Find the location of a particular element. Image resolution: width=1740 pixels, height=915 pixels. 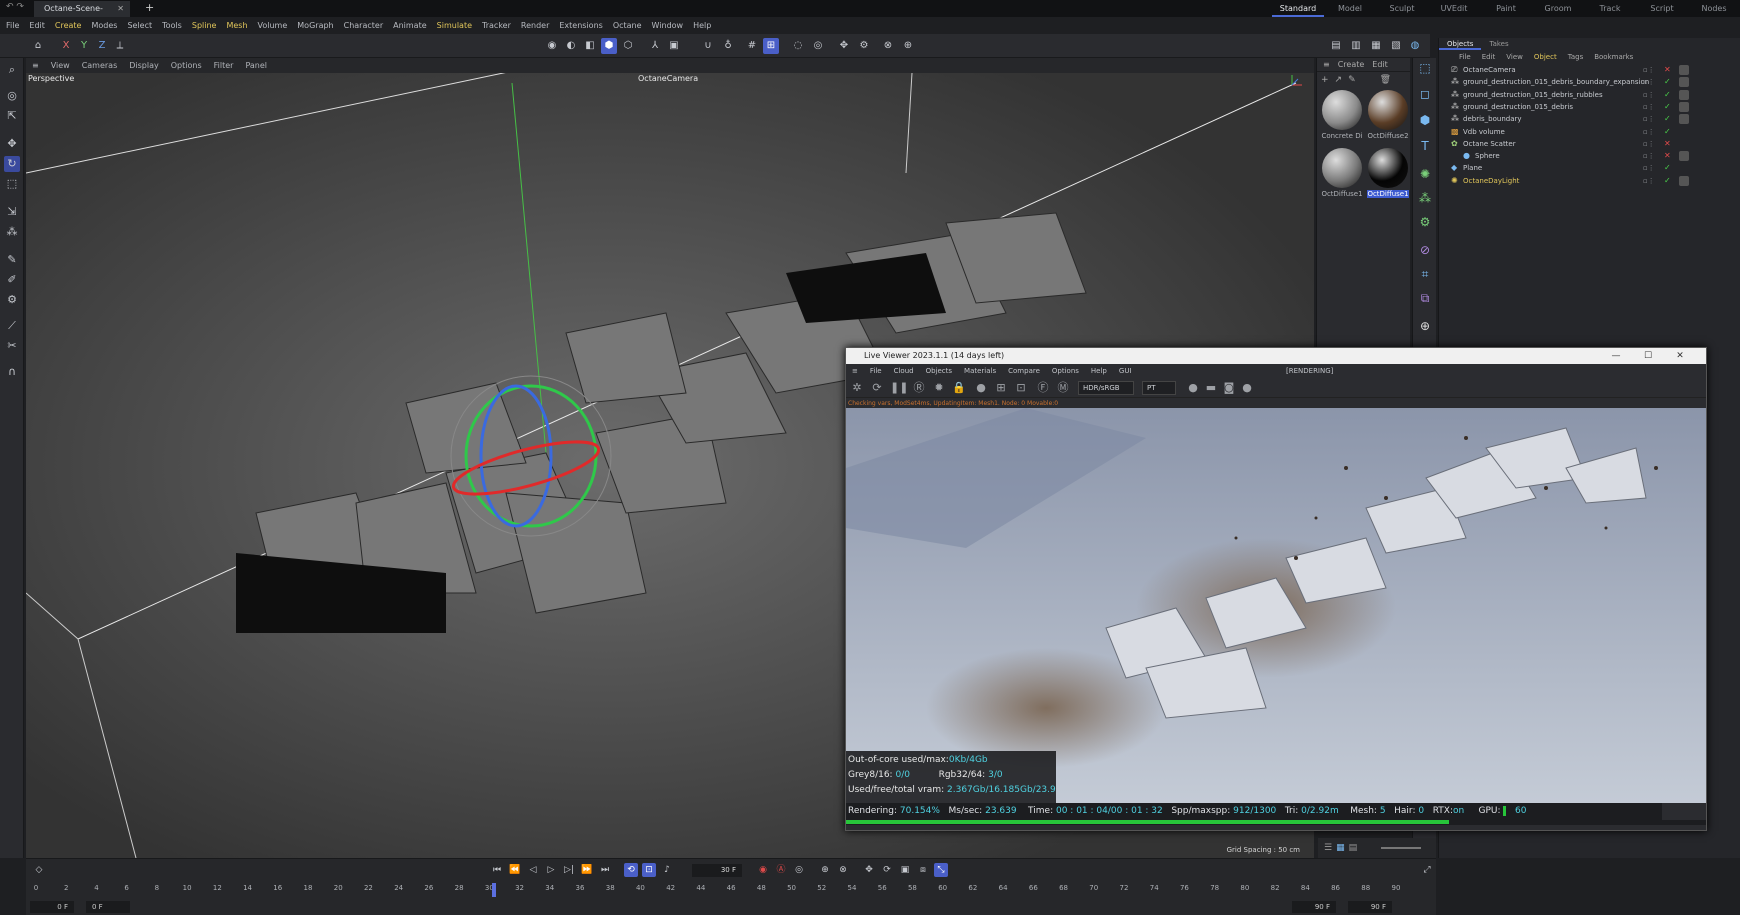

menu-spline: Spline is located at coordinates (204, 25).